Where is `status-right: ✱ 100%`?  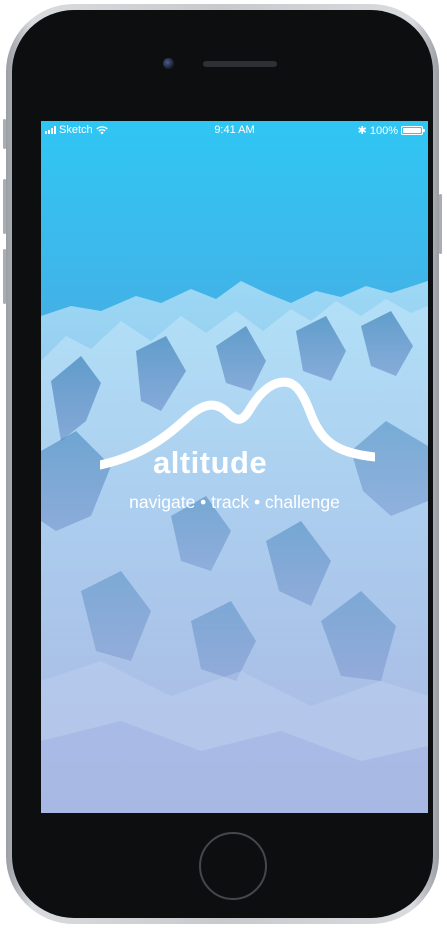
status-right: ✱ 100% is located at coordinates (391, 130).